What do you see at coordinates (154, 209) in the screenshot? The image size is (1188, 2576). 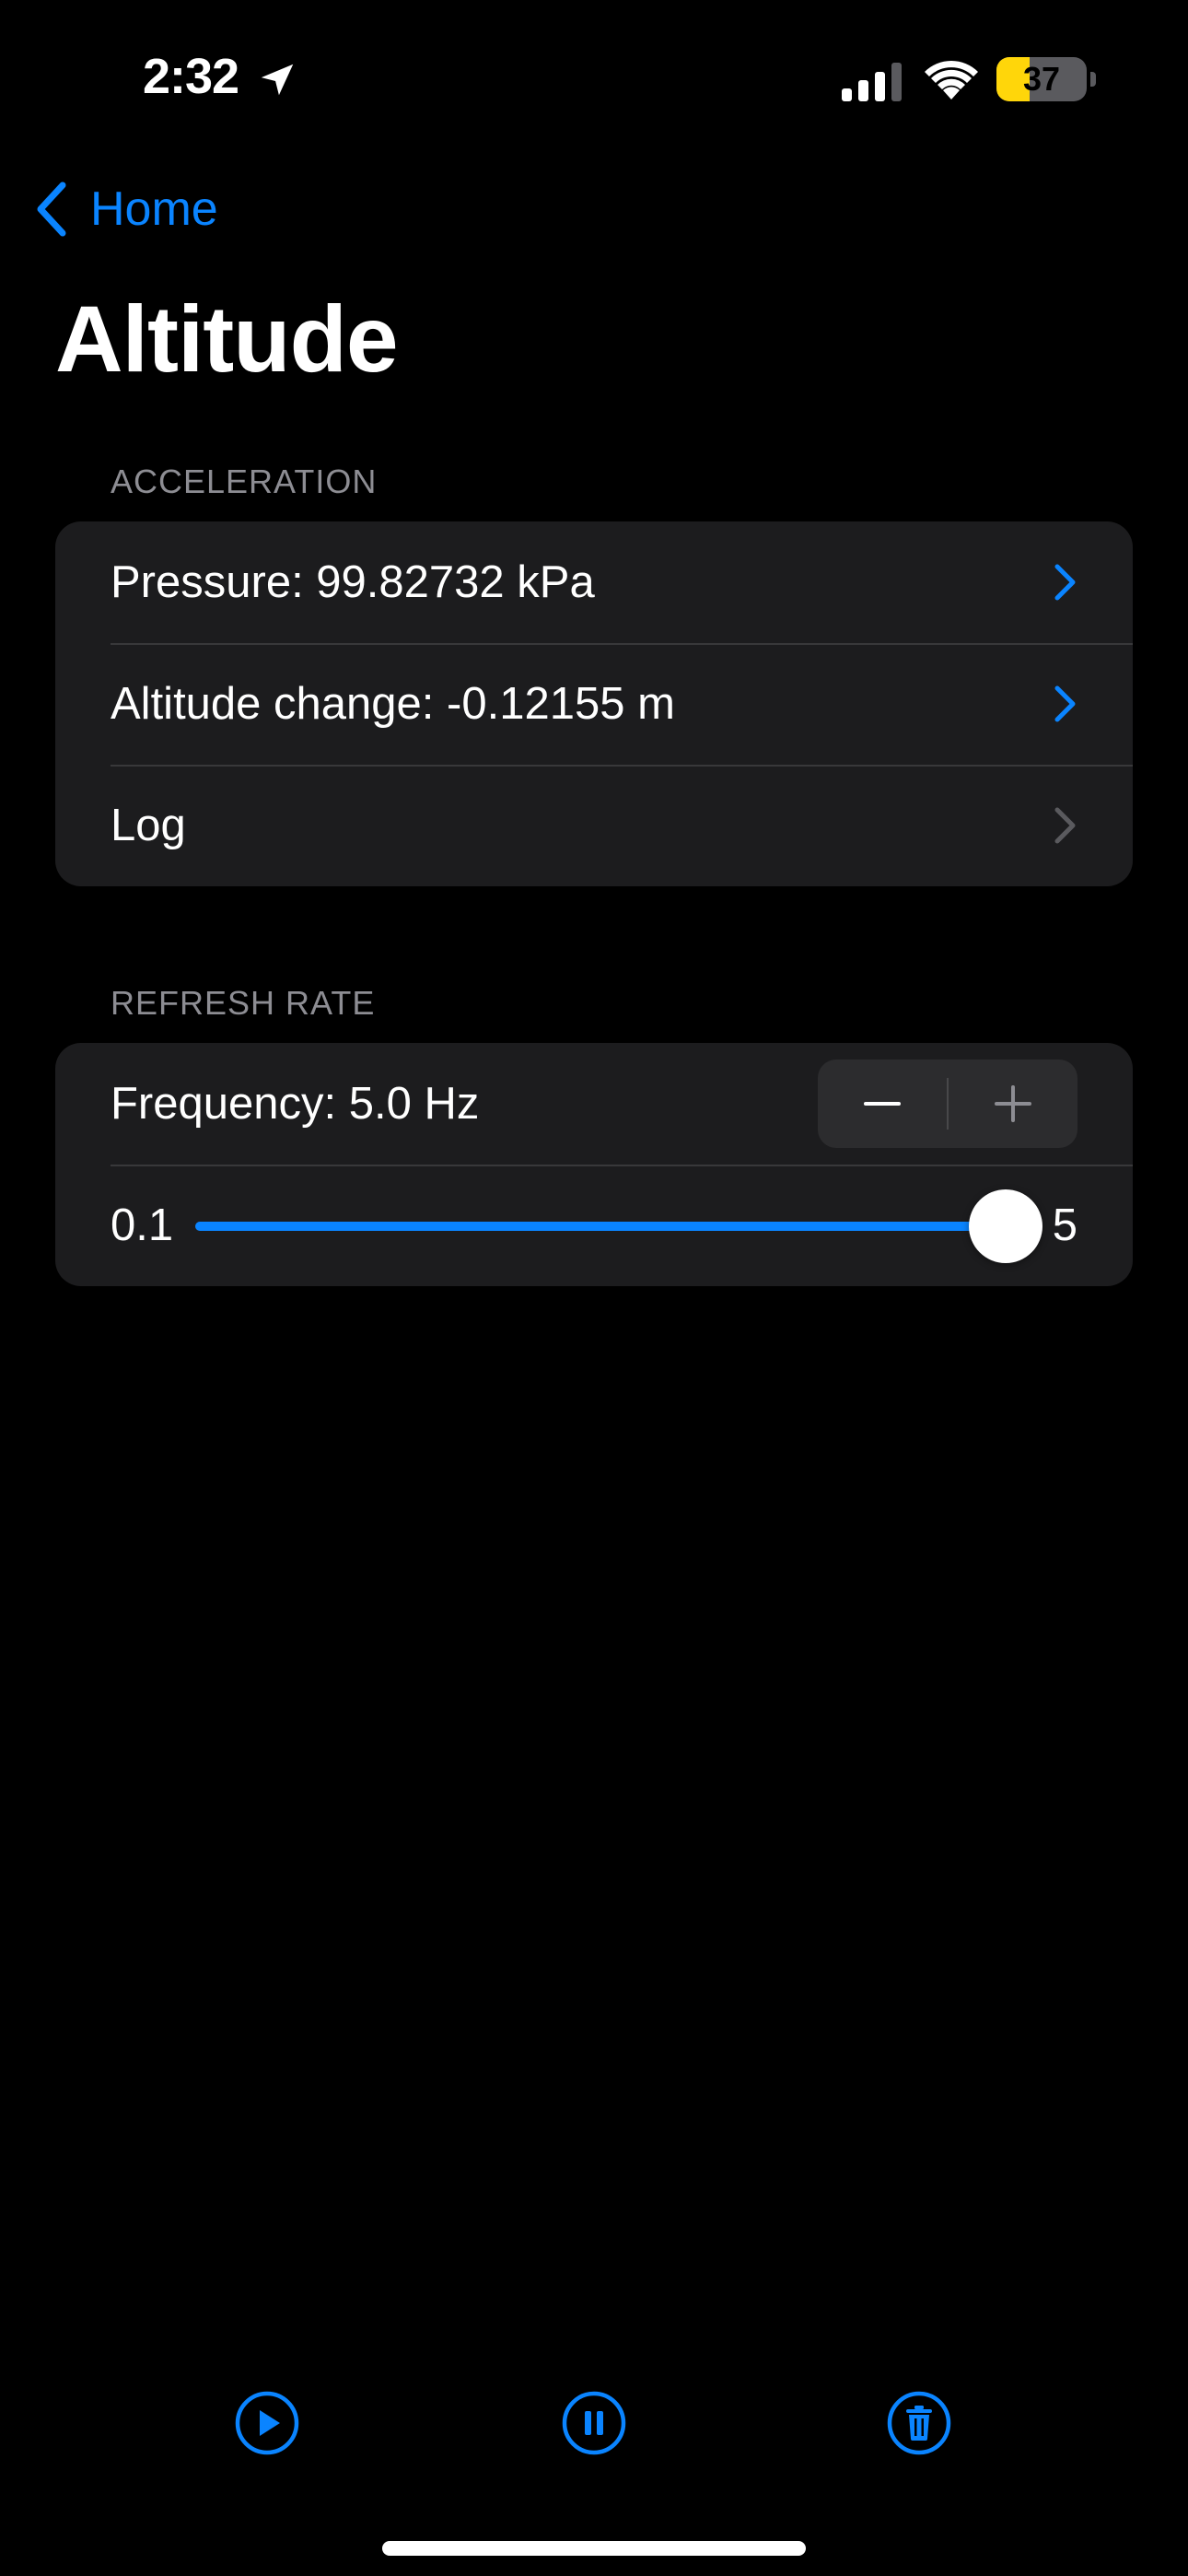 I see `back-label: Home` at bounding box center [154, 209].